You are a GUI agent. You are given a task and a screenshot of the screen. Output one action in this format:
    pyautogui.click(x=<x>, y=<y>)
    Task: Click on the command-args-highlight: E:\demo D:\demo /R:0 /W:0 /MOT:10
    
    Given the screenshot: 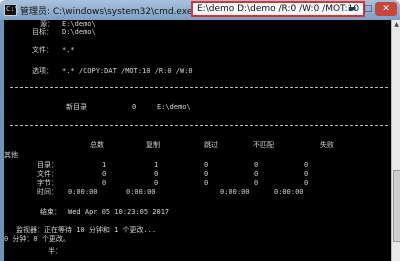 What is the action you would take?
    pyautogui.click(x=278, y=9)
    